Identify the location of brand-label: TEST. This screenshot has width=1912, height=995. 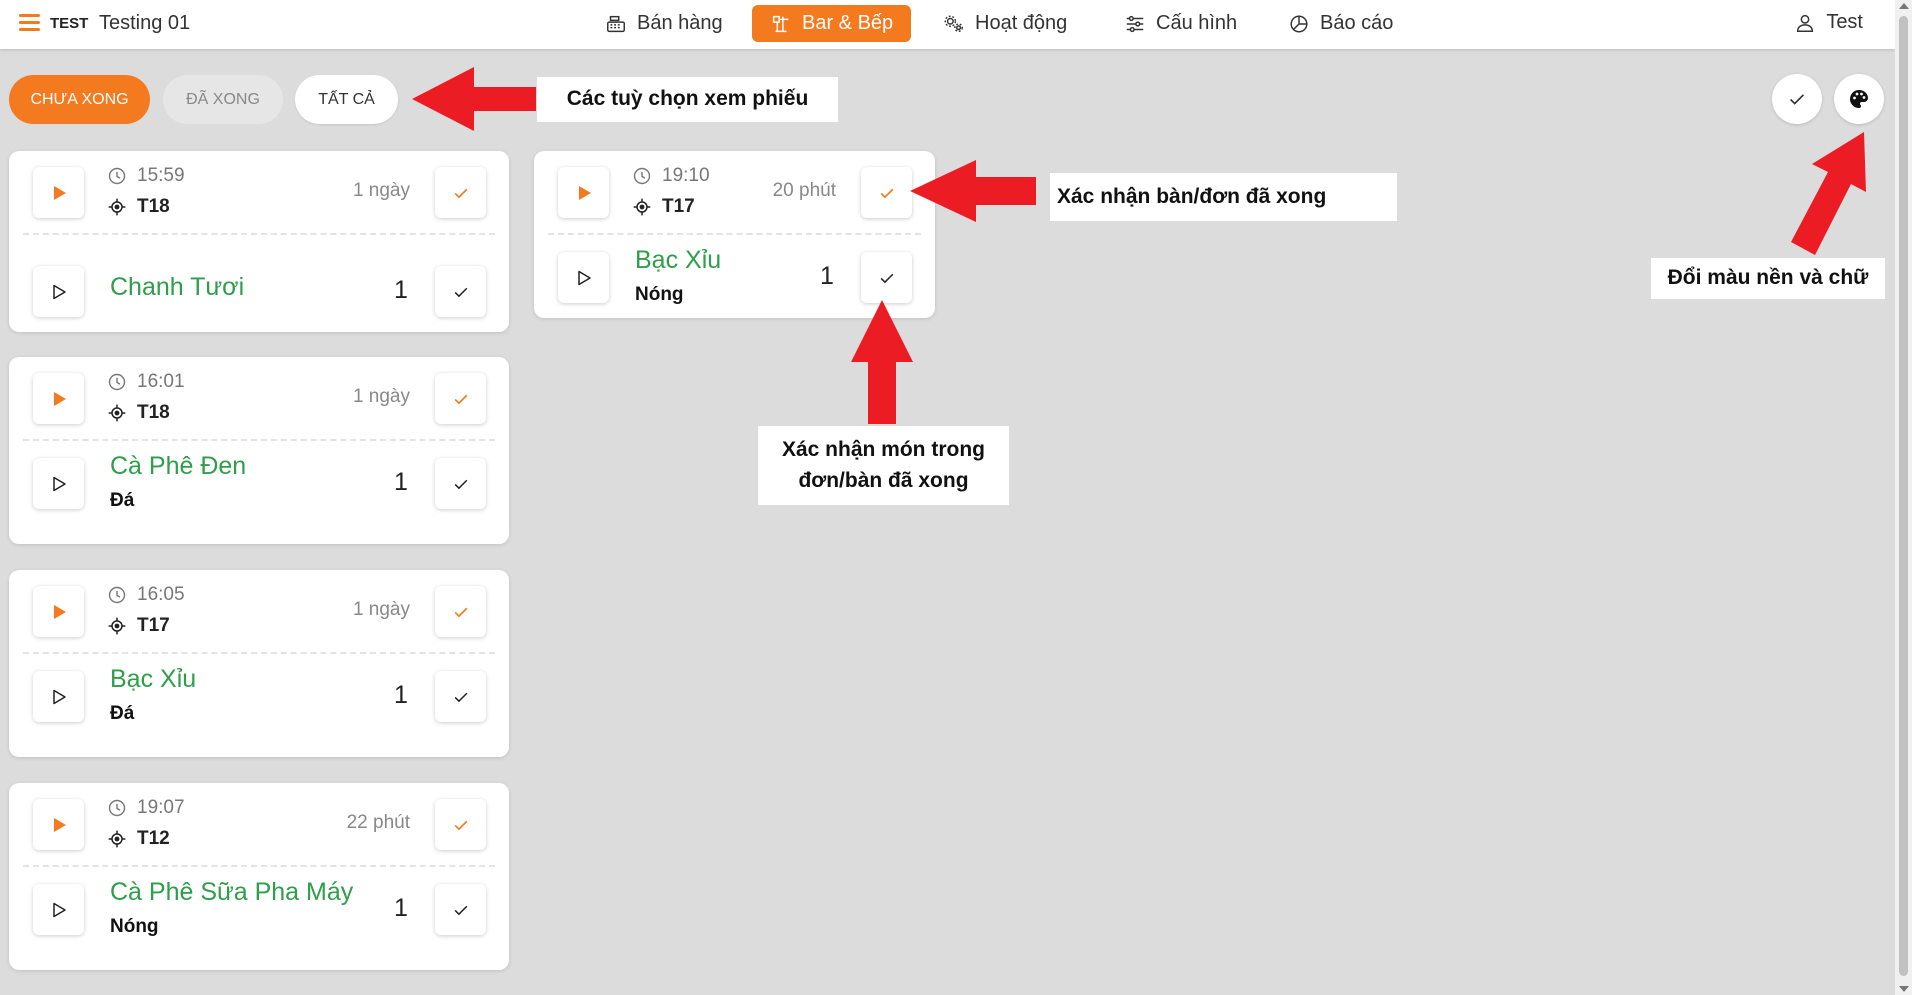
(69, 23).